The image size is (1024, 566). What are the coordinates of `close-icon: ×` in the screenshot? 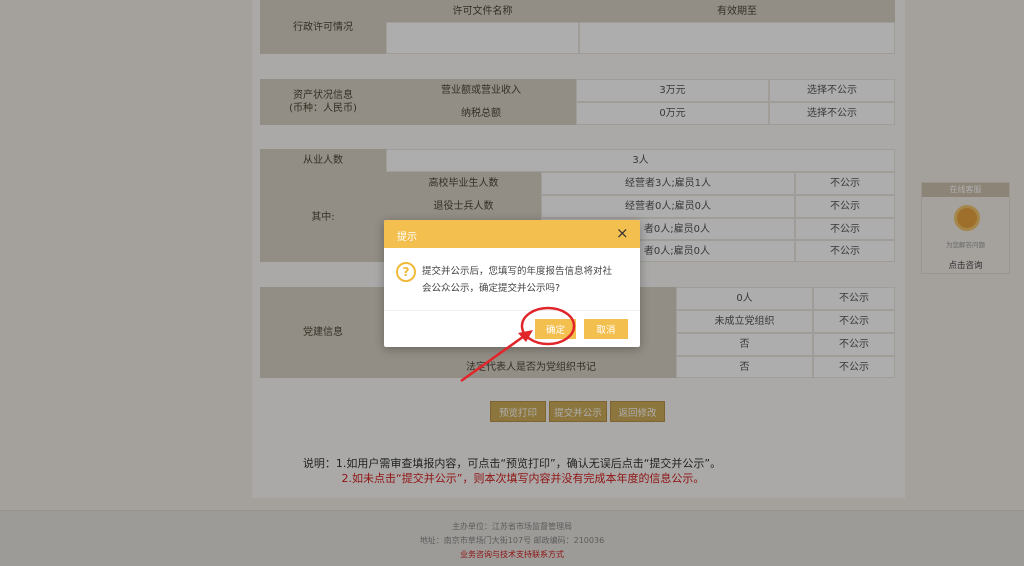 It's located at (622, 233).